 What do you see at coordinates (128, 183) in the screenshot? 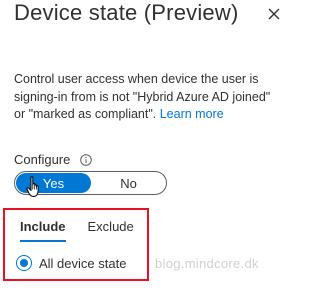
I see `configure-no-option: No` at bounding box center [128, 183].